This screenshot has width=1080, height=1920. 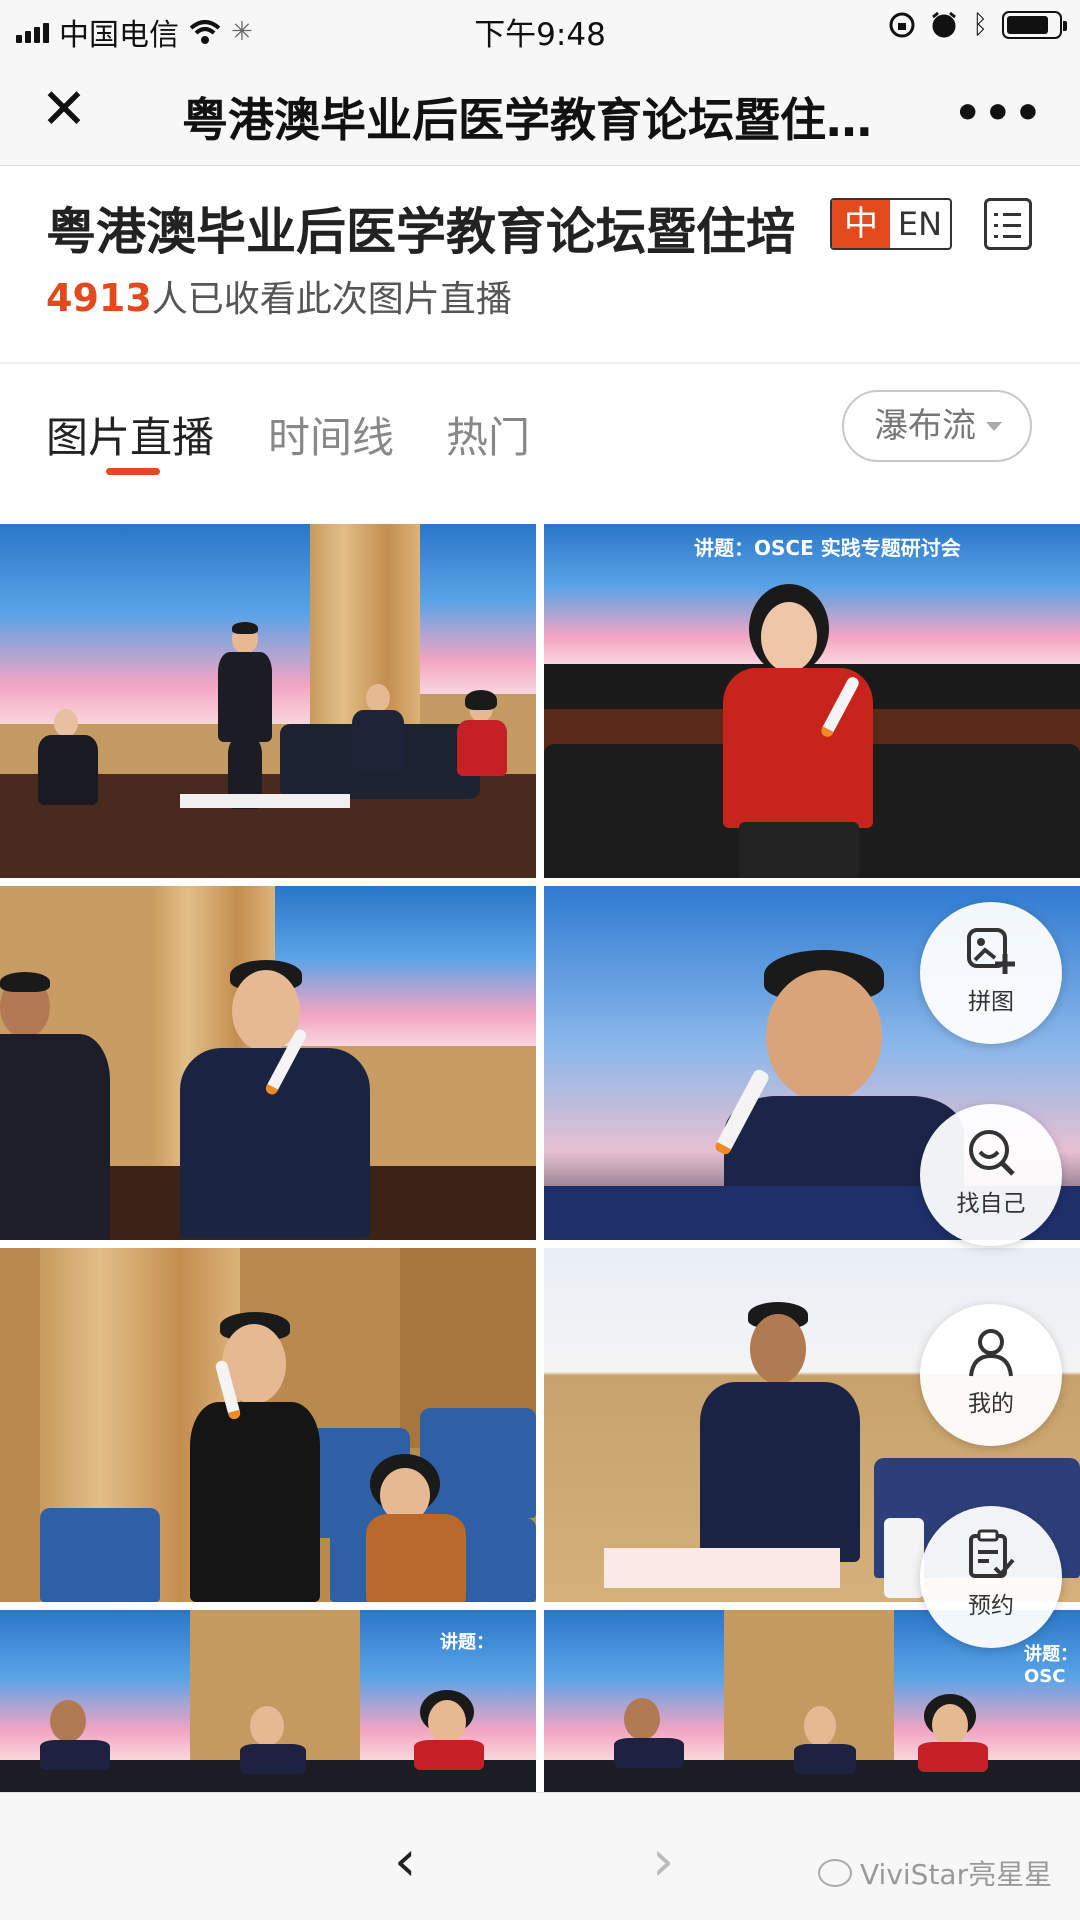 I want to click on reservation-label: 预约, so click(x=991, y=1606).